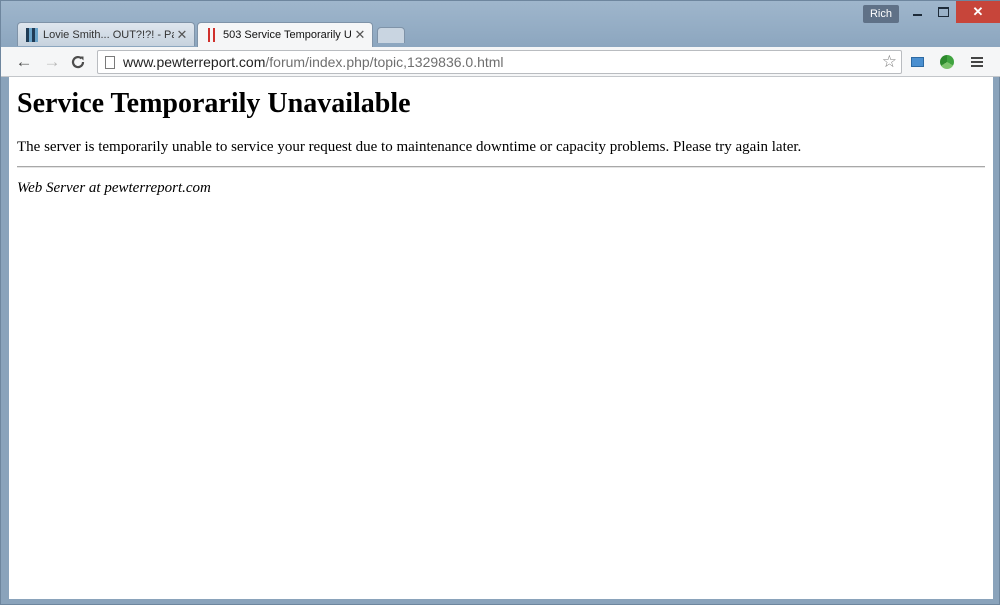 The height and width of the screenshot is (605, 1000). Describe the element at coordinates (384, 62) in the screenshot. I see `url-path: /forum/index.php/topic,1329836.0.html` at that location.